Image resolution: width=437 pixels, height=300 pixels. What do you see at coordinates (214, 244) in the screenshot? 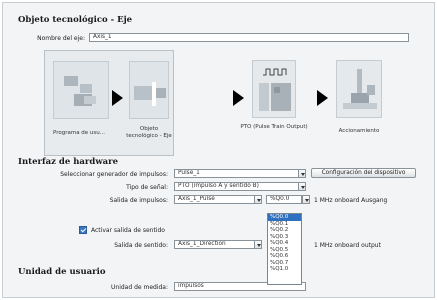
I see `direction-output-input: Axis_1_Direction` at bounding box center [214, 244].